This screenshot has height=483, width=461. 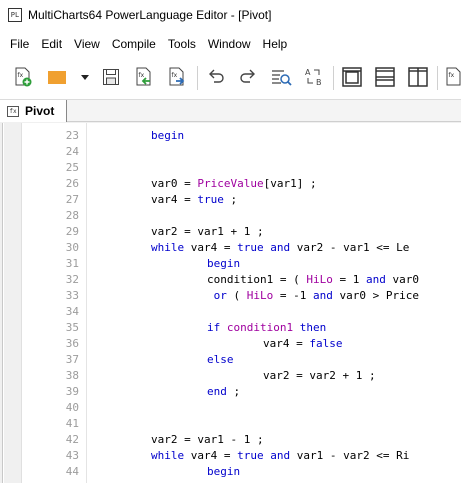 What do you see at coordinates (168, 247) in the screenshot?
I see `code-token: while` at bounding box center [168, 247].